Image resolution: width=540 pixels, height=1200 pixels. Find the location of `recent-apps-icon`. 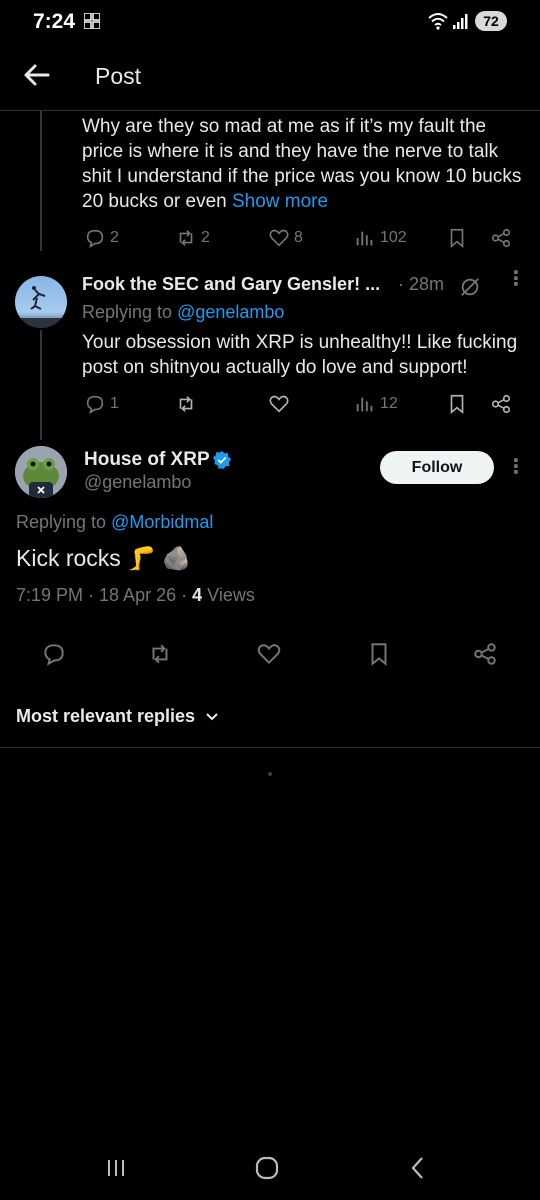

recent-apps-icon is located at coordinates (116, 1168).